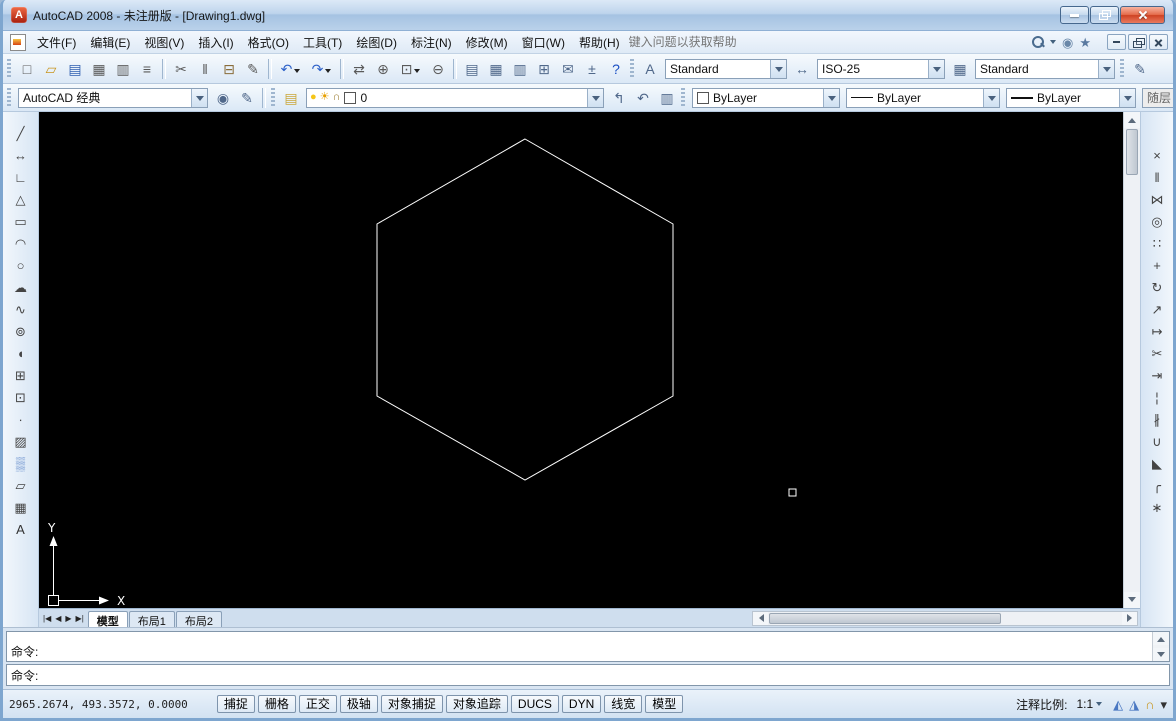 The width and height of the screenshot is (1176, 721). Describe the element at coordinates (616, 69) in the screenshot. I see `help-button: ?` at that location.